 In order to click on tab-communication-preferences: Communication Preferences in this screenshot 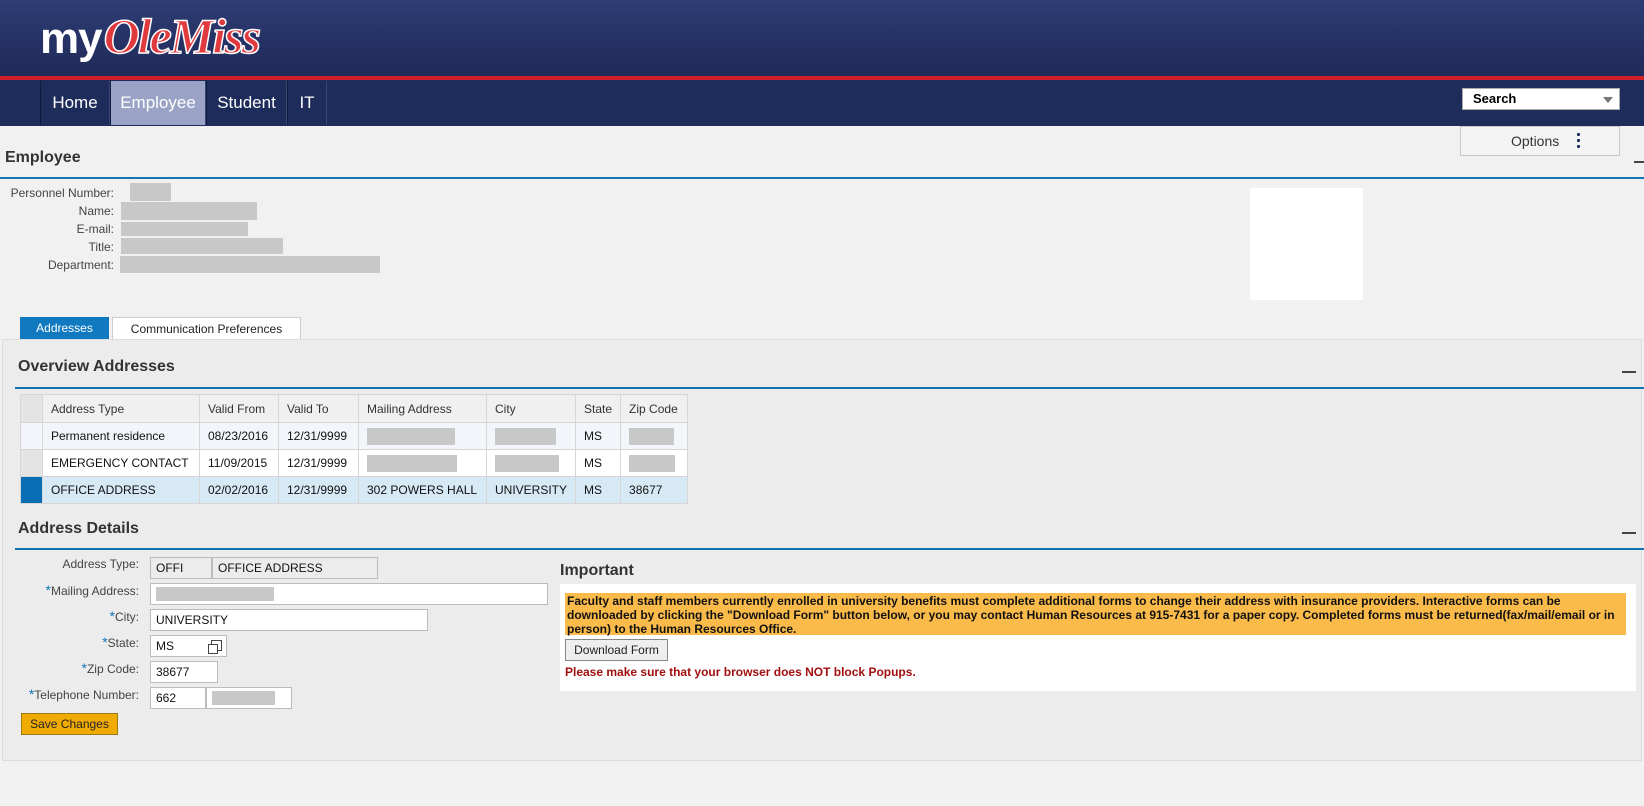, I will do `click(206, 328)`.